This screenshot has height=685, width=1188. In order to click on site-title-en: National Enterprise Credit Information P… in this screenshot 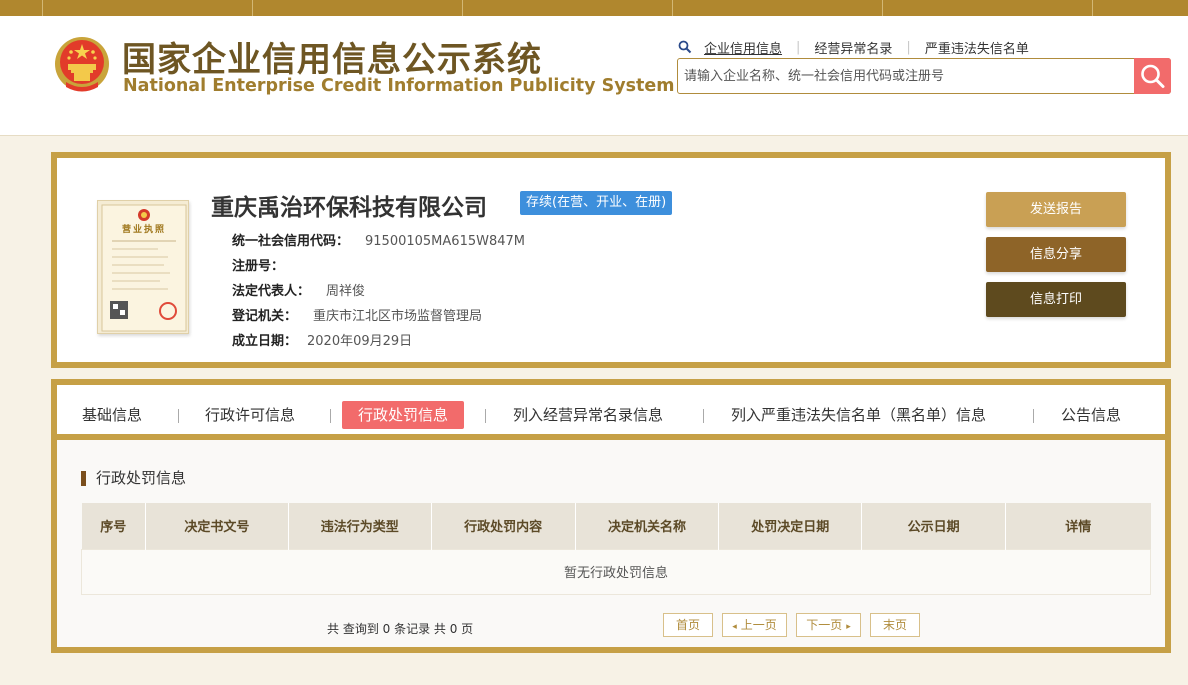, I will do `click(399, 86)`.